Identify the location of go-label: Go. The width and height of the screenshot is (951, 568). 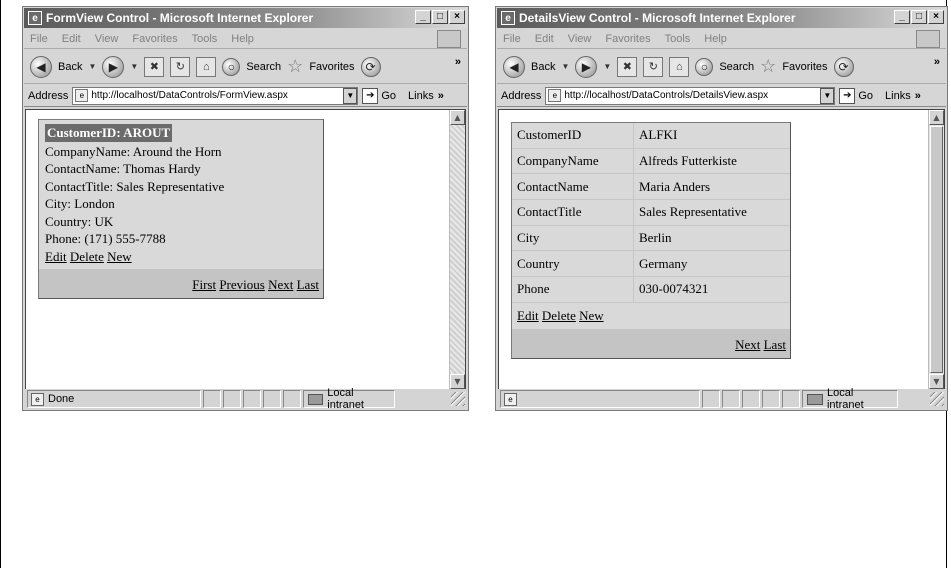
(389, 95).